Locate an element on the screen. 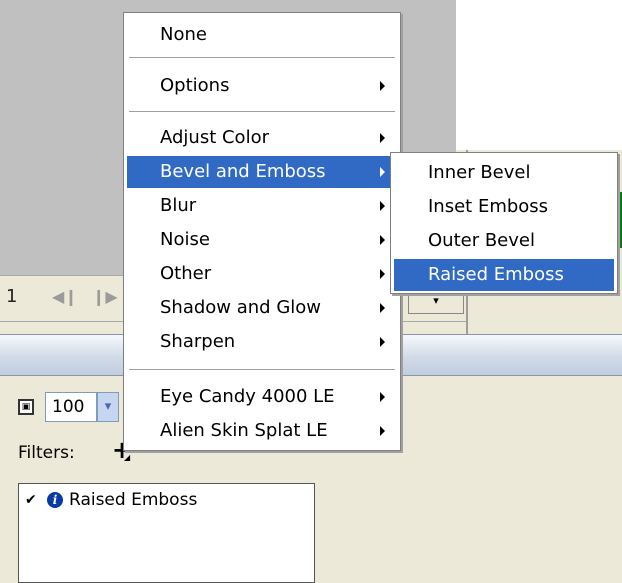 The image size is (622, 583). menu-item-label: Eye Candy 4000 LE is located at coordinates (247, 396).